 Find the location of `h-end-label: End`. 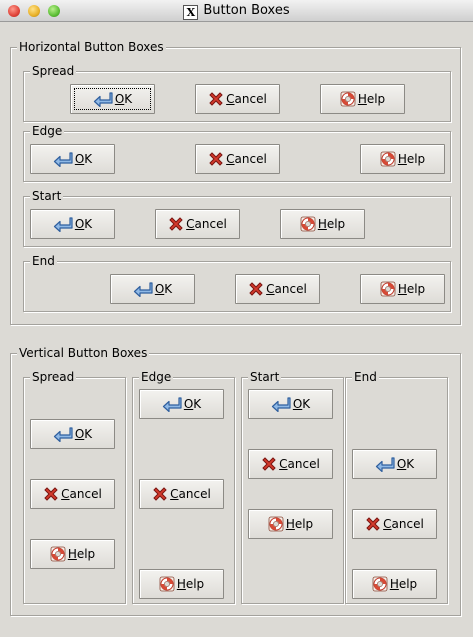

h-end-label: End is located at coordinates (43, 261).